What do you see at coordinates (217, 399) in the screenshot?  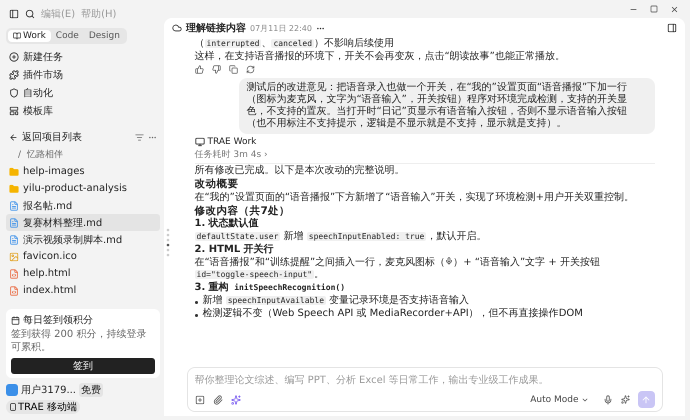 I see `attachment-icon` at bounding box center [217, 399].